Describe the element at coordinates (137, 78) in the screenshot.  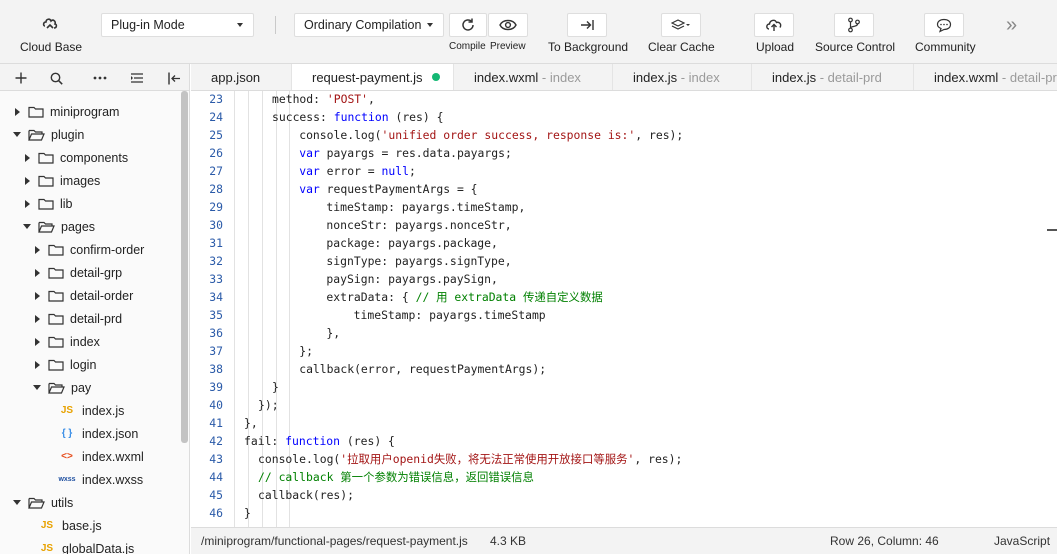
I see `sort-icon` at that location.